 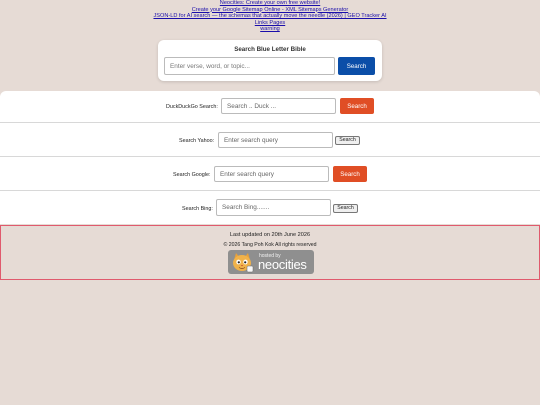 What do you see at coordinates (278, 106) in the screenshot?
I see `duckduckgo-search-input` at bounding box center [278, 106].